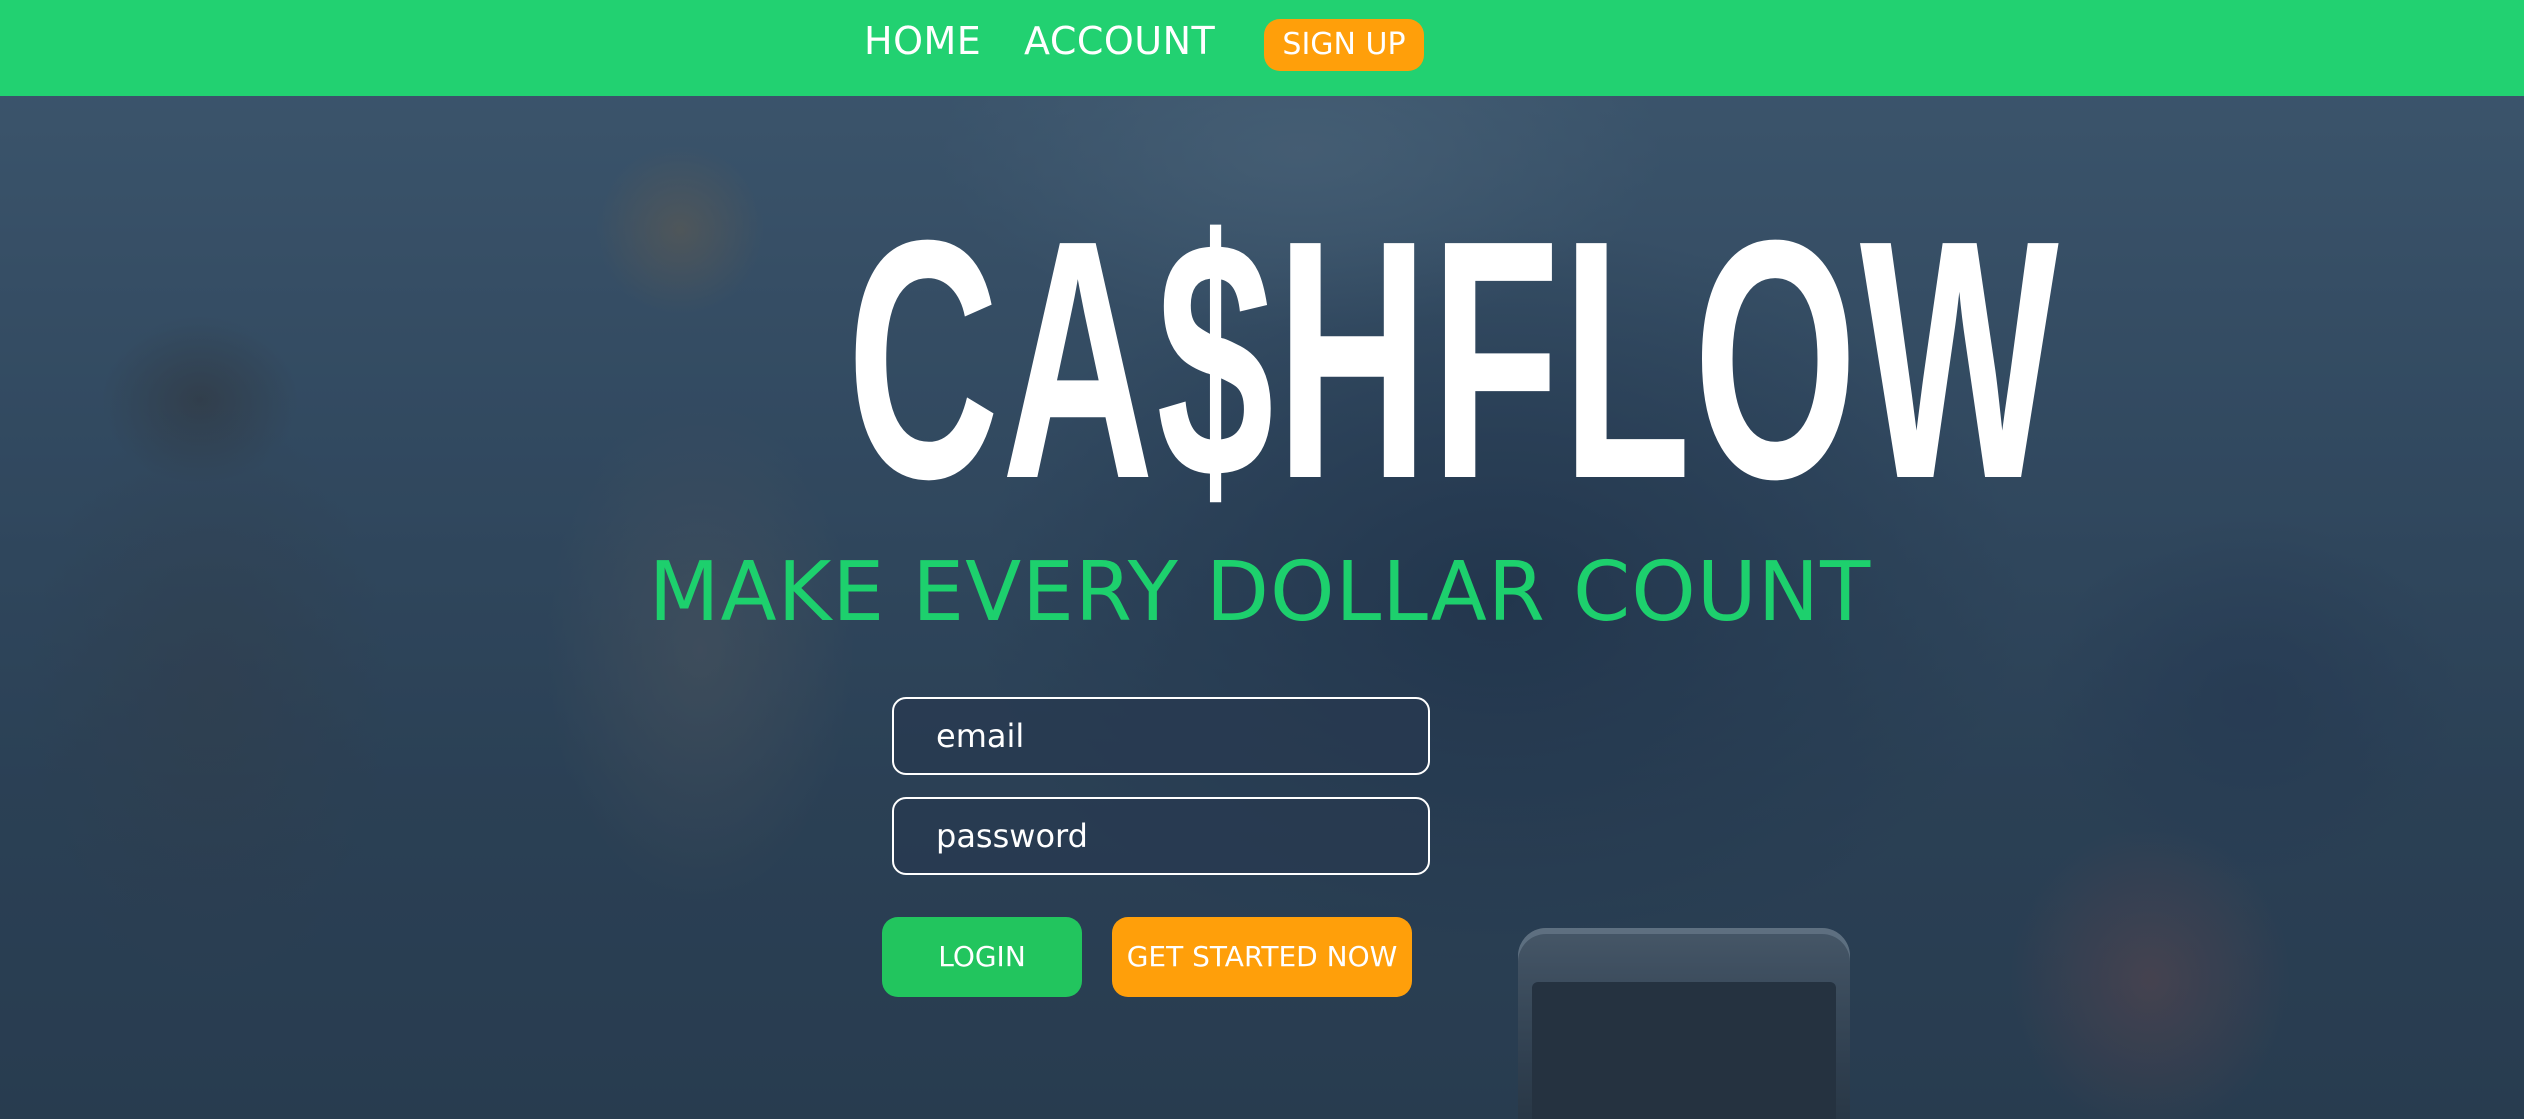 Image resolution: width=2524 pixels, height=1119 pixels. What do you see at coordinates (1260, 592) in the screenshot?
I see `hero-tagline: MAKE EVERY DOLLAR COUNT` at bounding box center [1260, 592].